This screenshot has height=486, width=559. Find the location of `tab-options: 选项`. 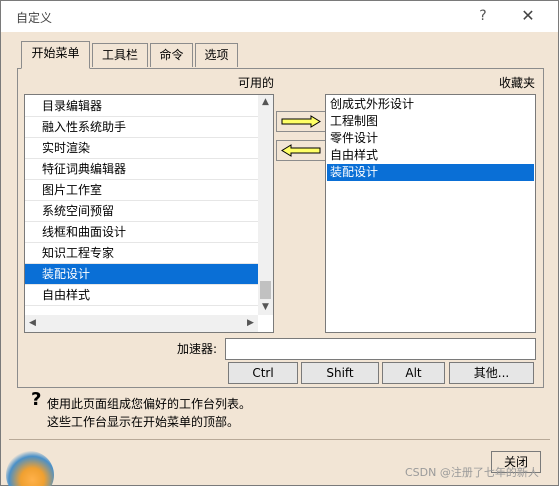

tab-options: 选项 is located at coordinates (216, 55).